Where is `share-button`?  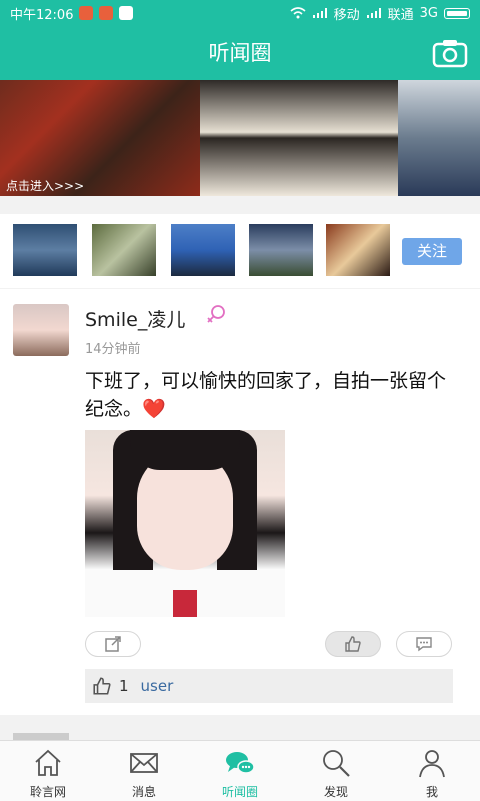
share-button is located at coordinates (113, 644).